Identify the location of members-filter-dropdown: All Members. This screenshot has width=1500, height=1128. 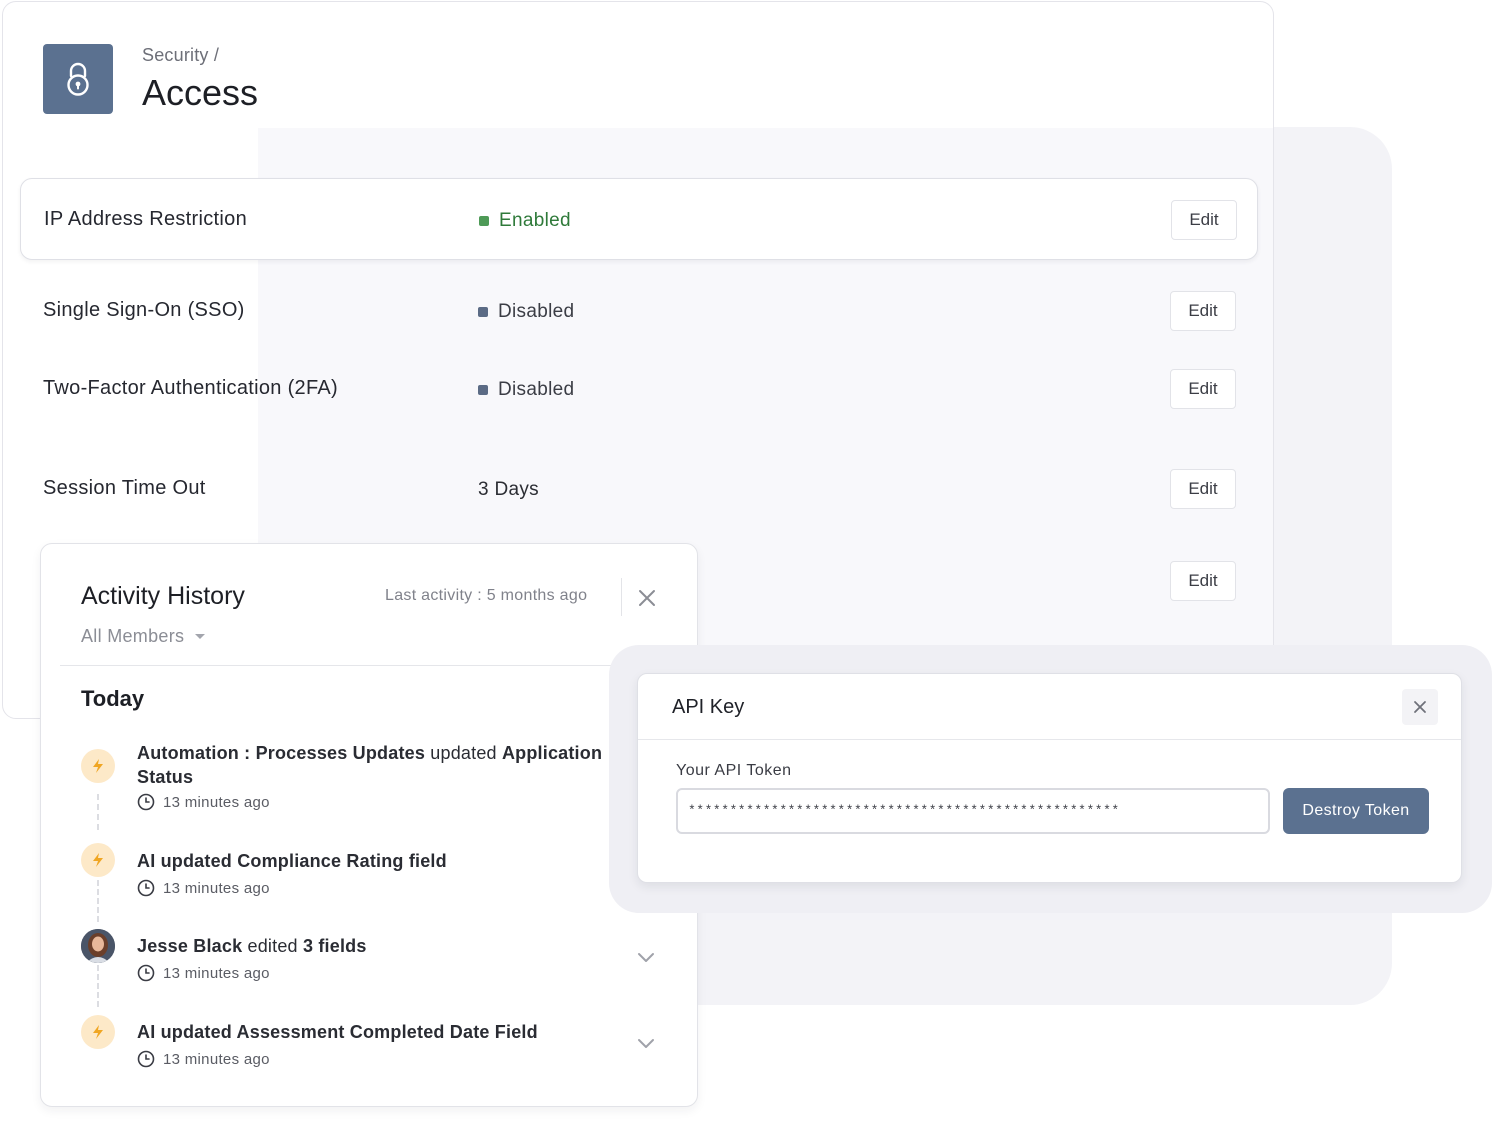
(143, 636).